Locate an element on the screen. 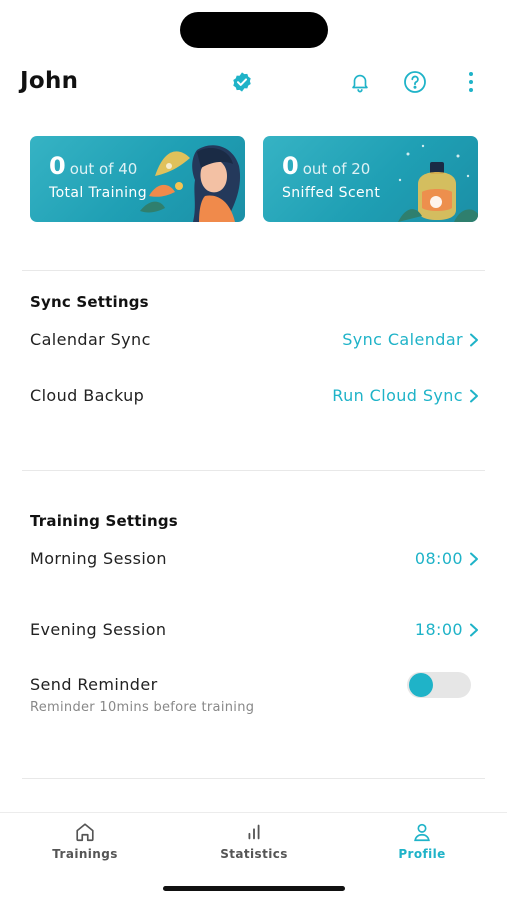 This screenshot has height=900, width=507. run-cloud-sync-text: Run Cloud Sync is located at coordinates (397, 395).